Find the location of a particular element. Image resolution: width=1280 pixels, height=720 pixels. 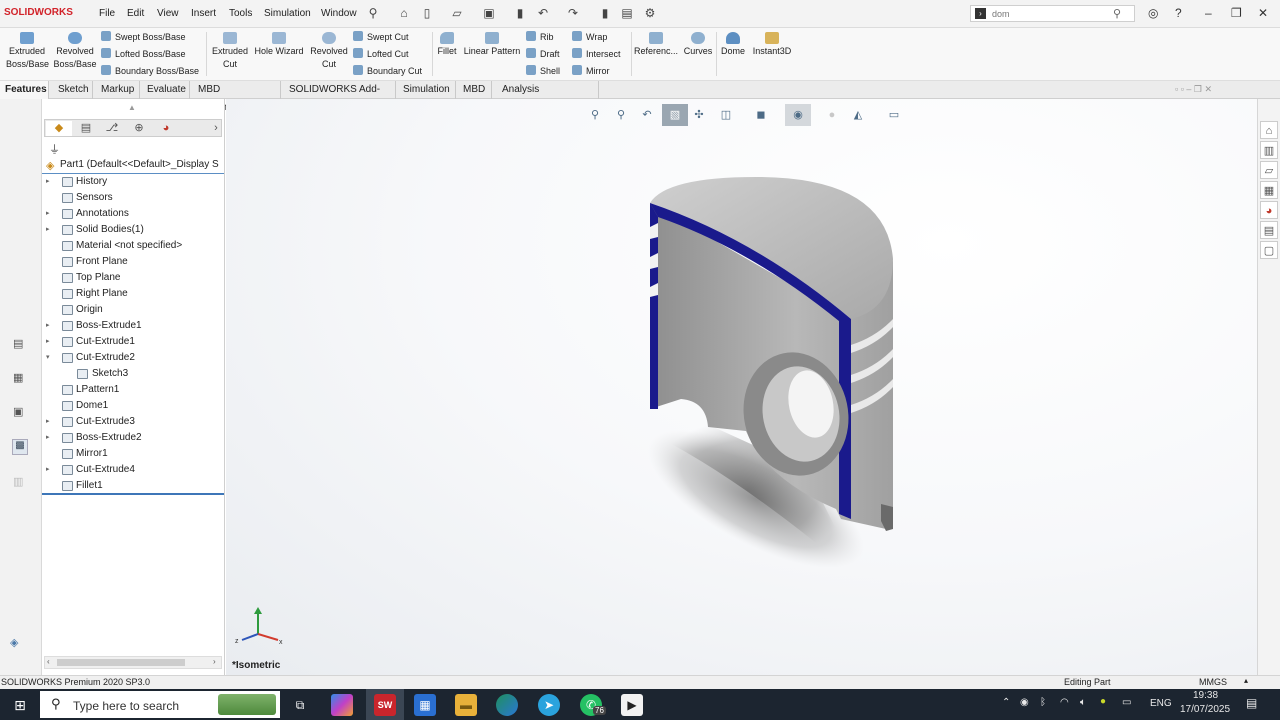

redo-icon: ↷ is located at coordinates (573, 13).